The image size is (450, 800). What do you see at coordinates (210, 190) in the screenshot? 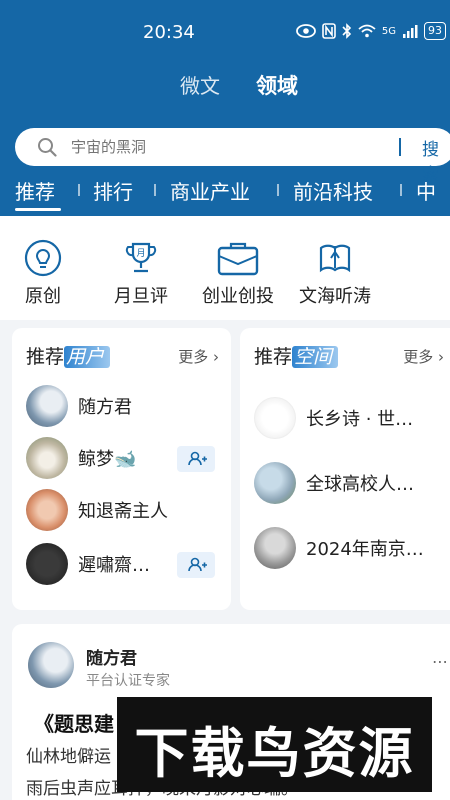
I see `category-tab-business: 商业产业` at bounding box center [210, 190].